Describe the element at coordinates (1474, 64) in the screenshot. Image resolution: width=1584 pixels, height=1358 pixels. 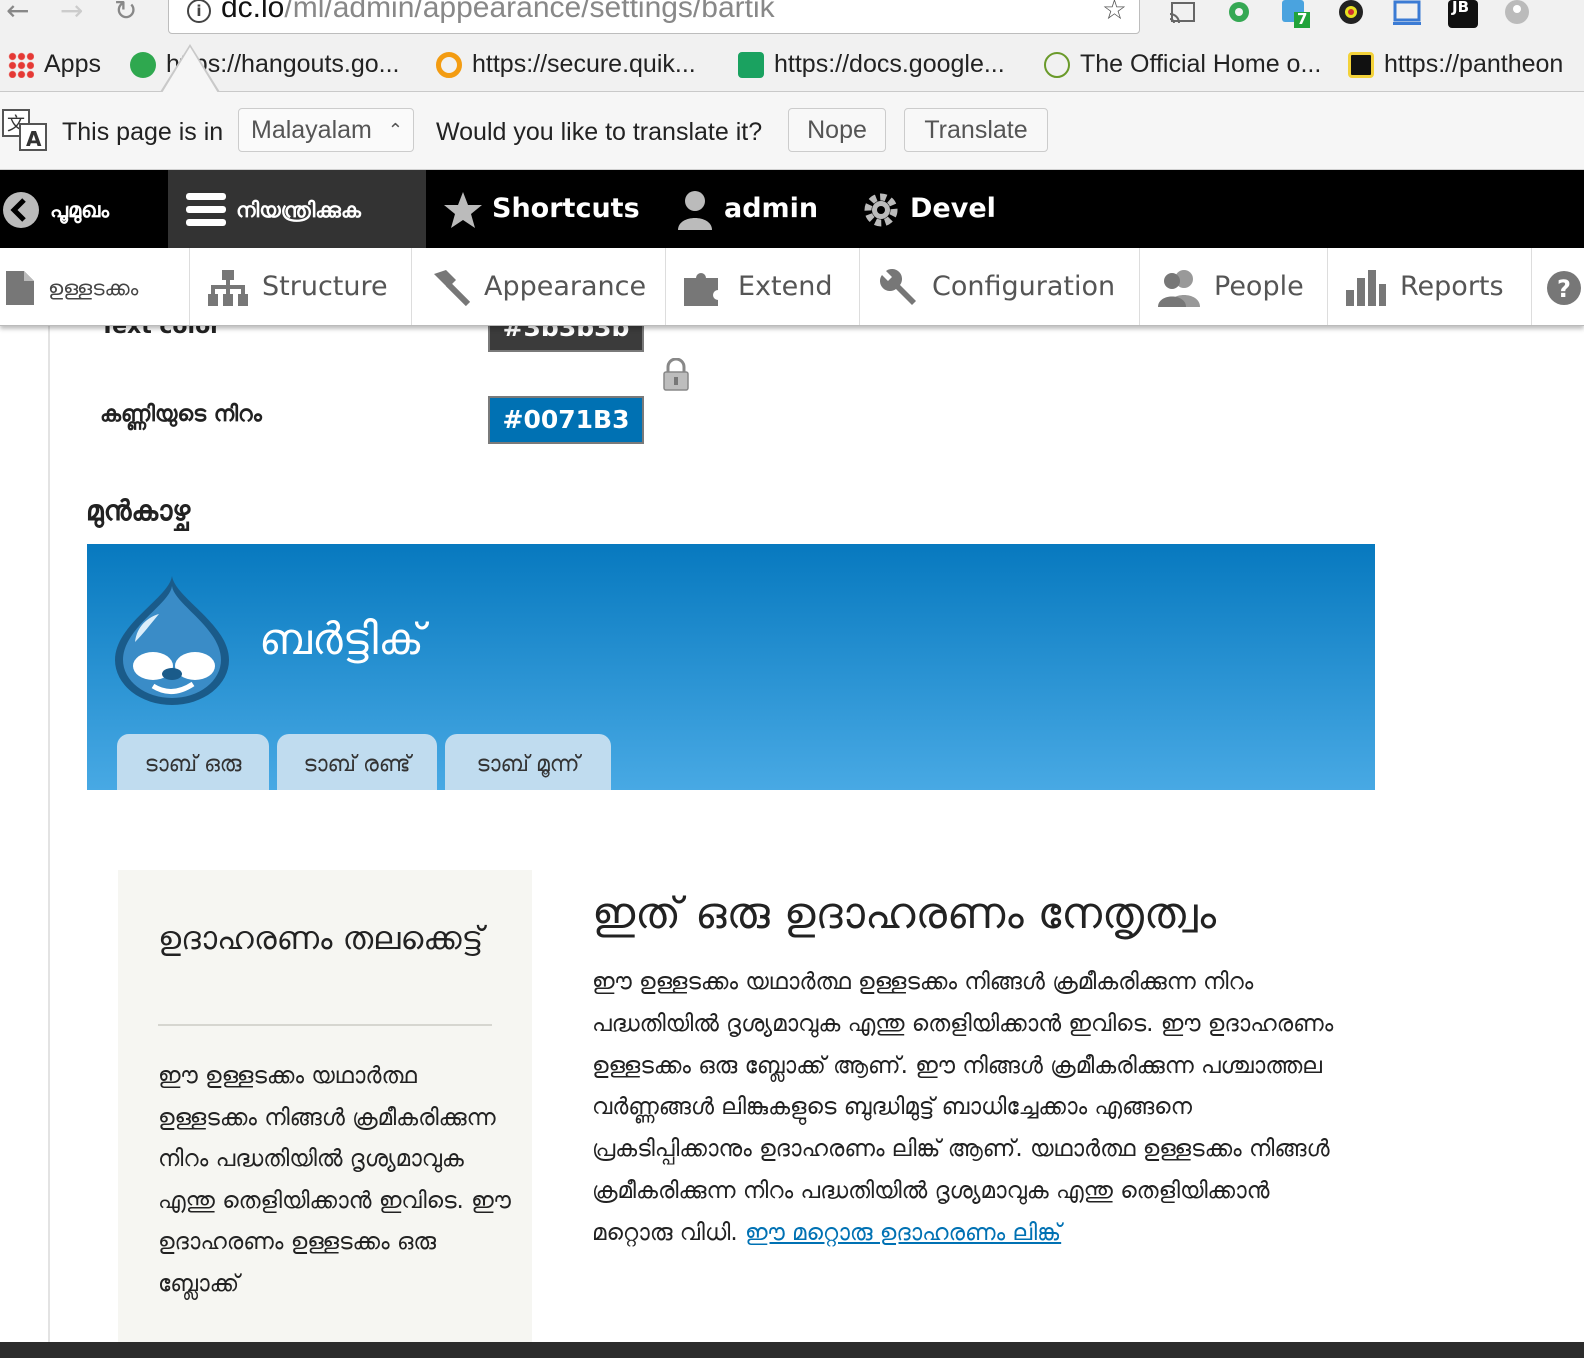
I see `bookmark-label: https://pantheon` at that location.